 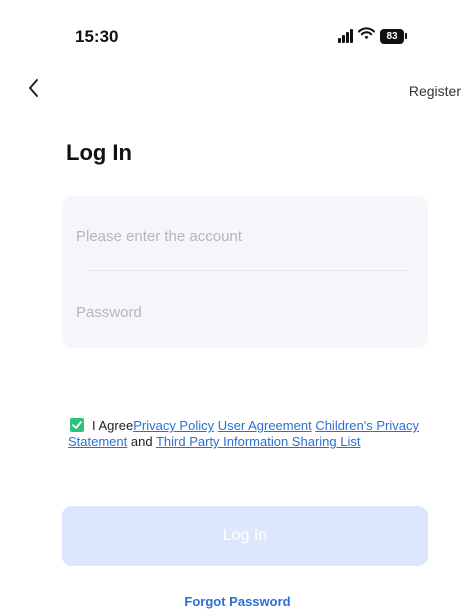 What do you see at coordinates (265, 425) in the screenshot?
I see `user-agreement-link: User Agreement` at bounding box center [265, 425].